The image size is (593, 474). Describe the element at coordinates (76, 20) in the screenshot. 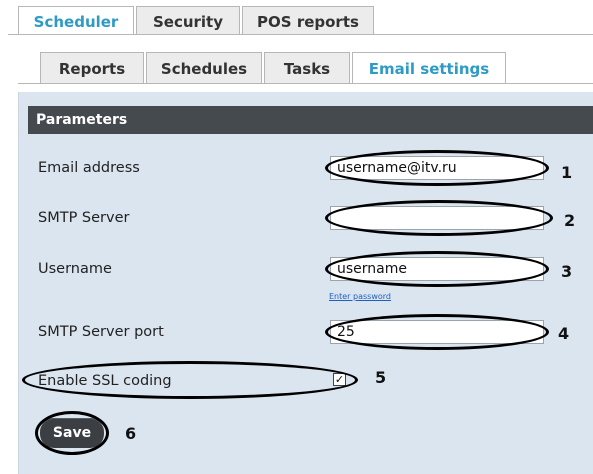

I see `tab-scheduler: Scheduler` at that location.